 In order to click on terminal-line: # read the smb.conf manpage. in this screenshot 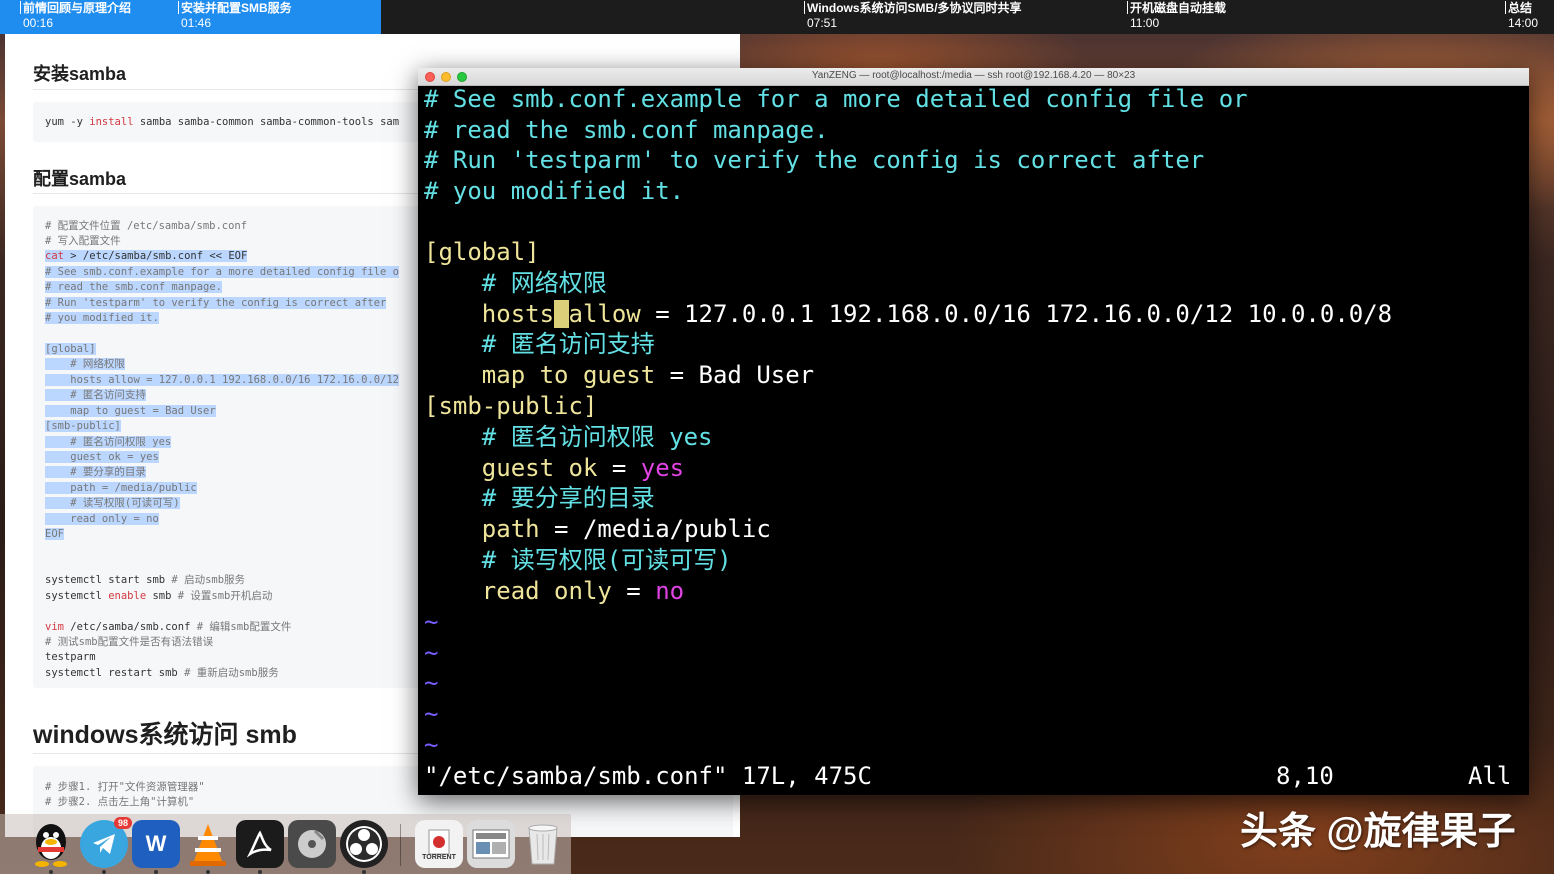, I will do `click(626, 130)`.